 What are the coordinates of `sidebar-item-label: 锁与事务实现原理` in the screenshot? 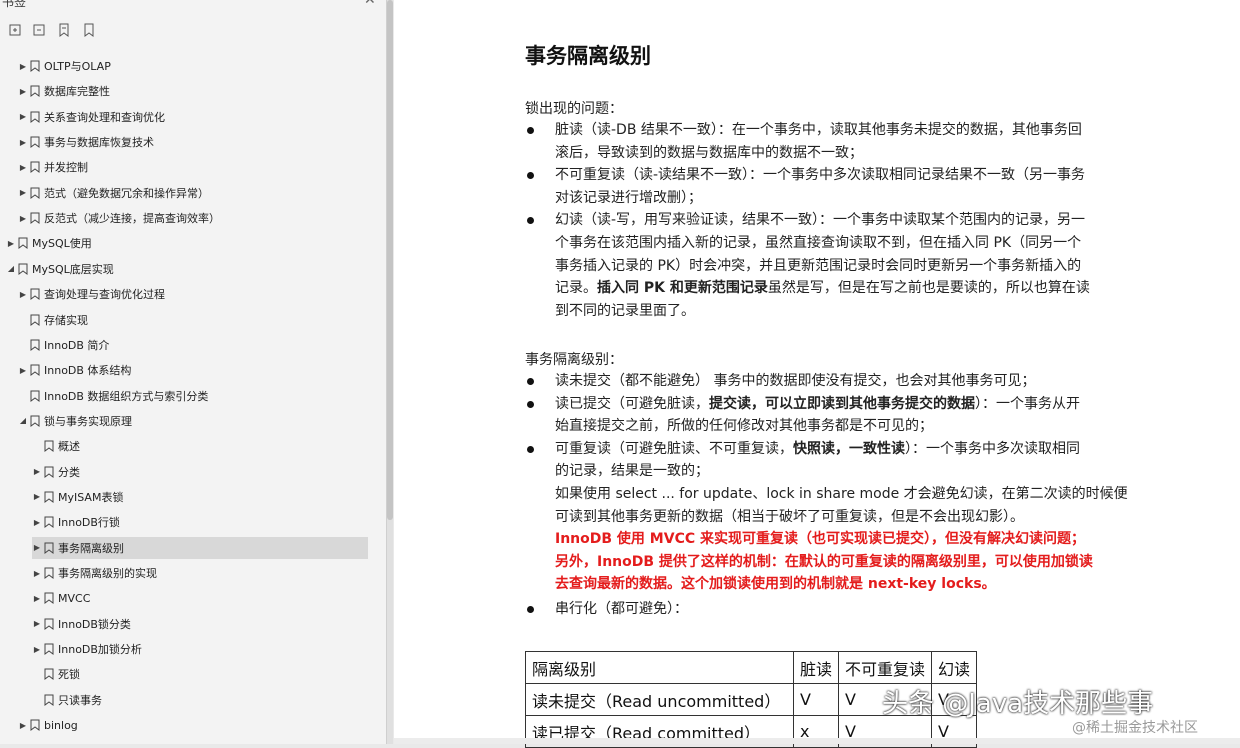 It's located at (88, 421).